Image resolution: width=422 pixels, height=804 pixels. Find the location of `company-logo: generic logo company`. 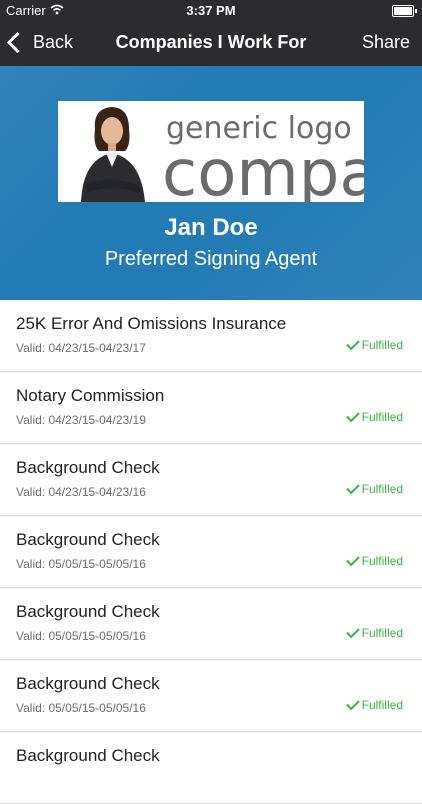

company-logo: generic logo company is located at coordinates (211, 151).